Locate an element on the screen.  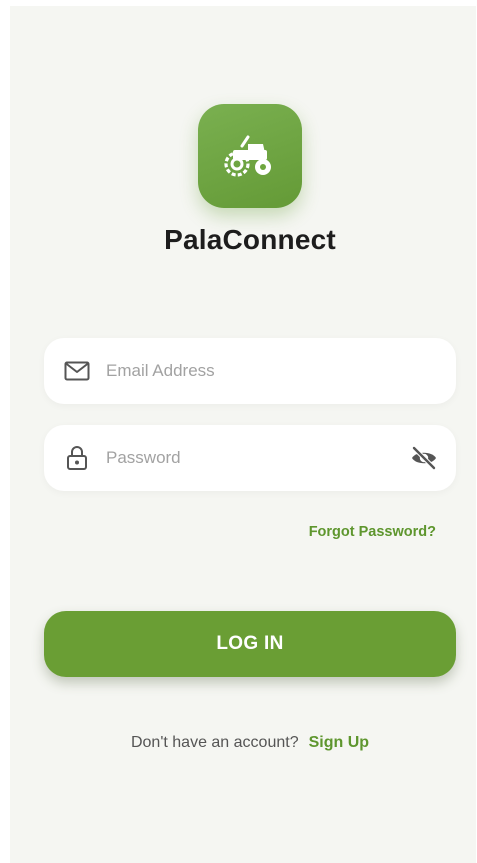
password-input is located at coordinates (251, 458).